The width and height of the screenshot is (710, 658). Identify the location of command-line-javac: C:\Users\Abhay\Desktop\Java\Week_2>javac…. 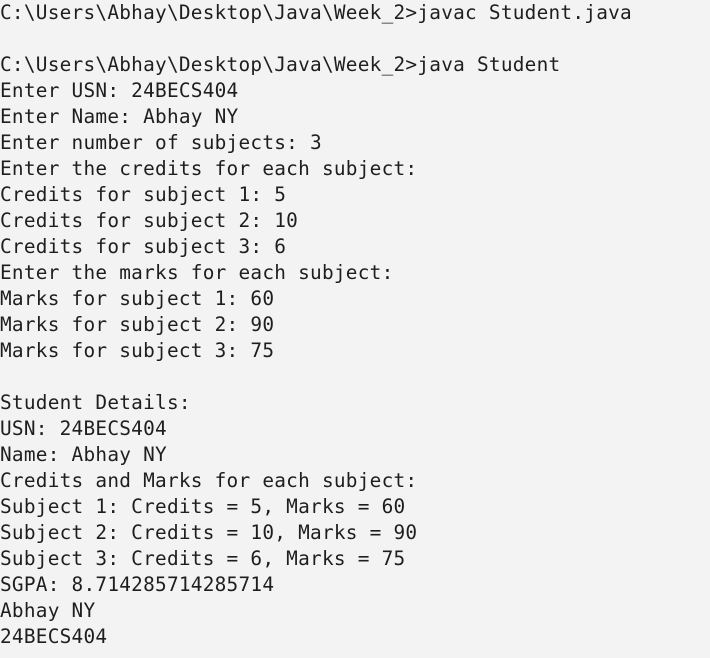
(316, 12).